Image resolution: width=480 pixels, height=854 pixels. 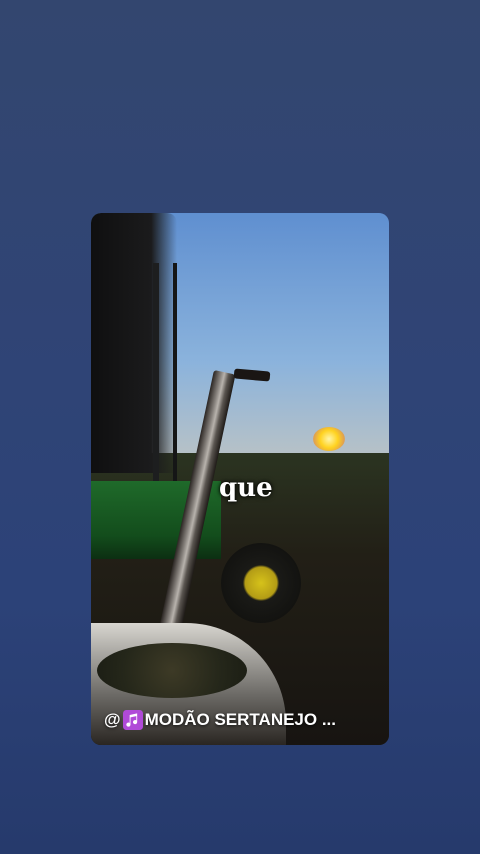 I want to click on caption-text: que, so click(x=246, y=488).